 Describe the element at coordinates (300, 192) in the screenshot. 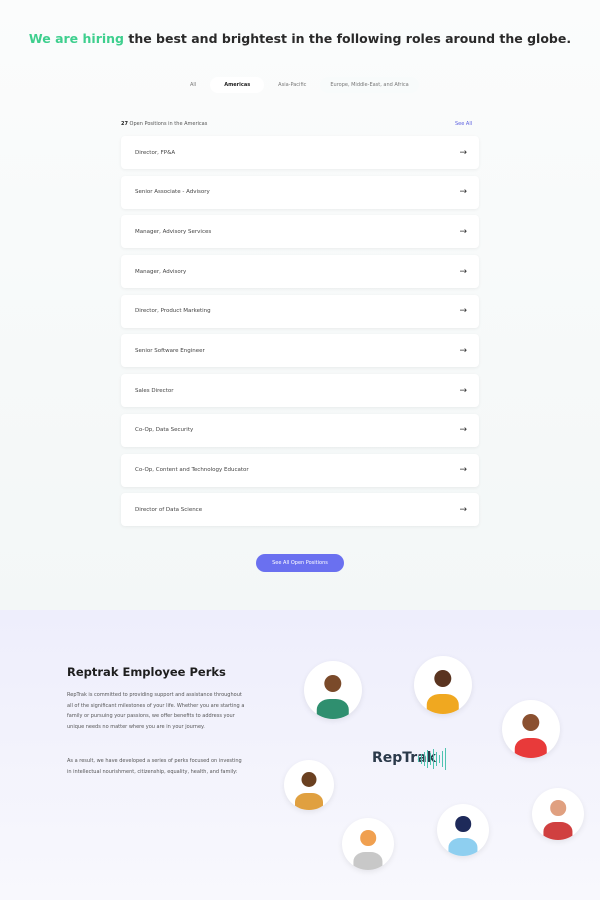

I see `position-row: Senior Associate - Advisory →` at that location.